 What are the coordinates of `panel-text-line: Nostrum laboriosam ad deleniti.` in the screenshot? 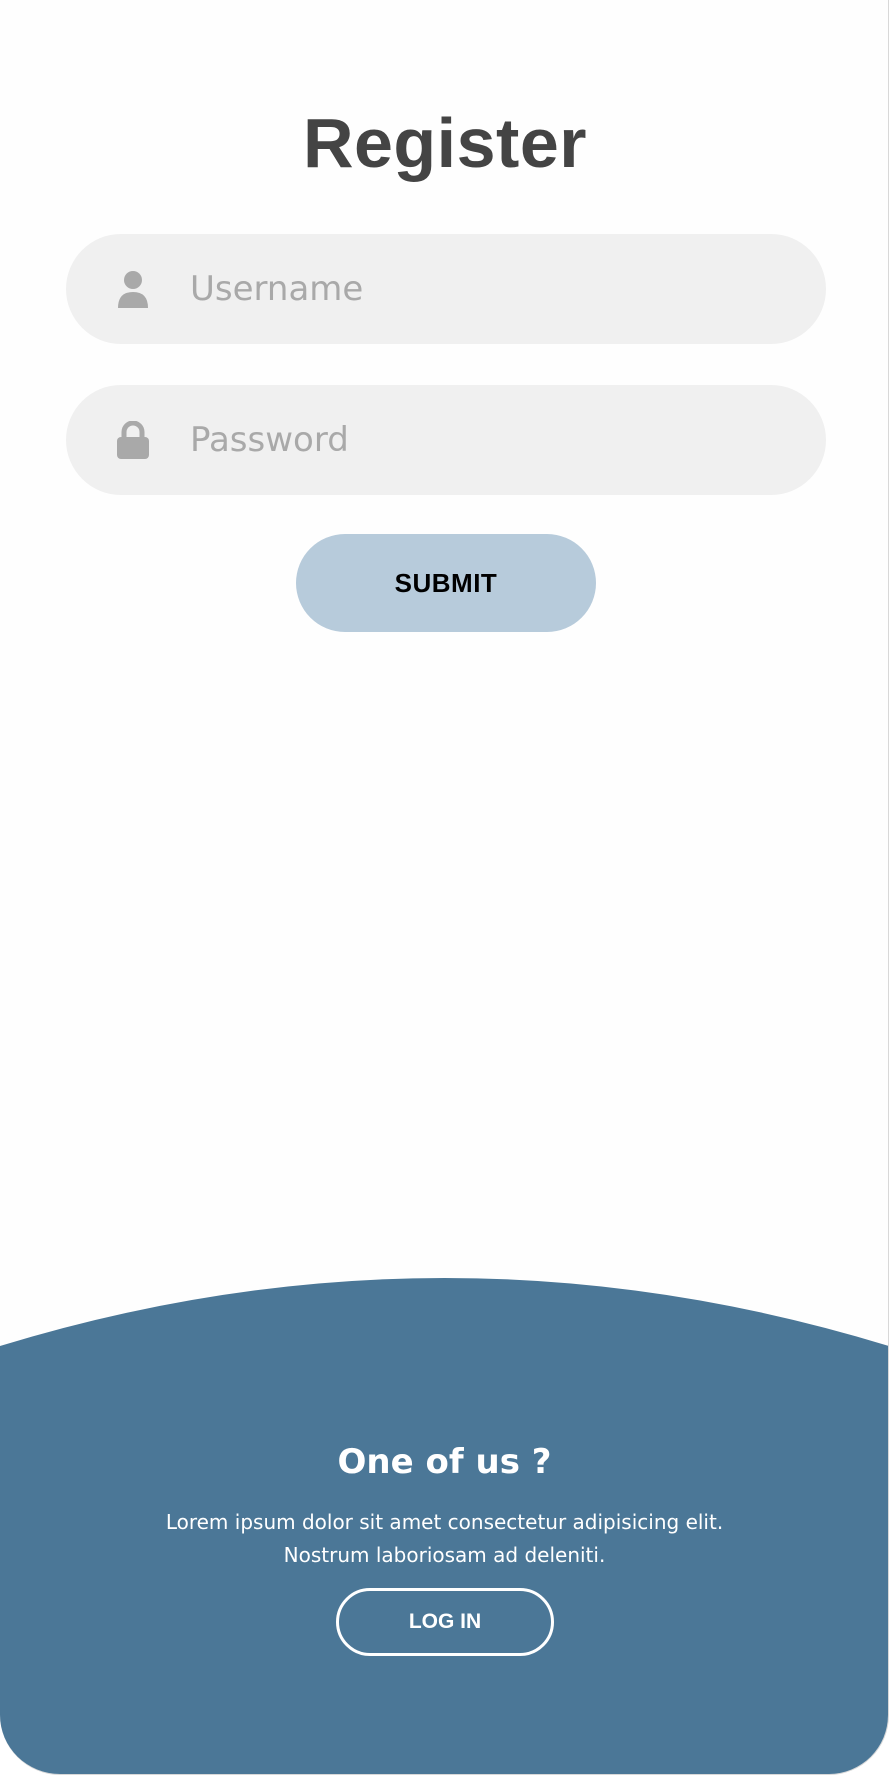 It's located at (444, 1555).